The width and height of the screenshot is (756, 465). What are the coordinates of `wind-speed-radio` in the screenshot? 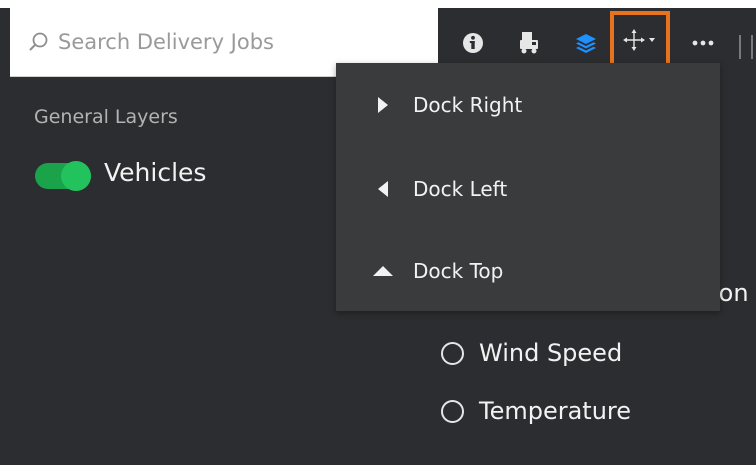 It's located at (452, 353).